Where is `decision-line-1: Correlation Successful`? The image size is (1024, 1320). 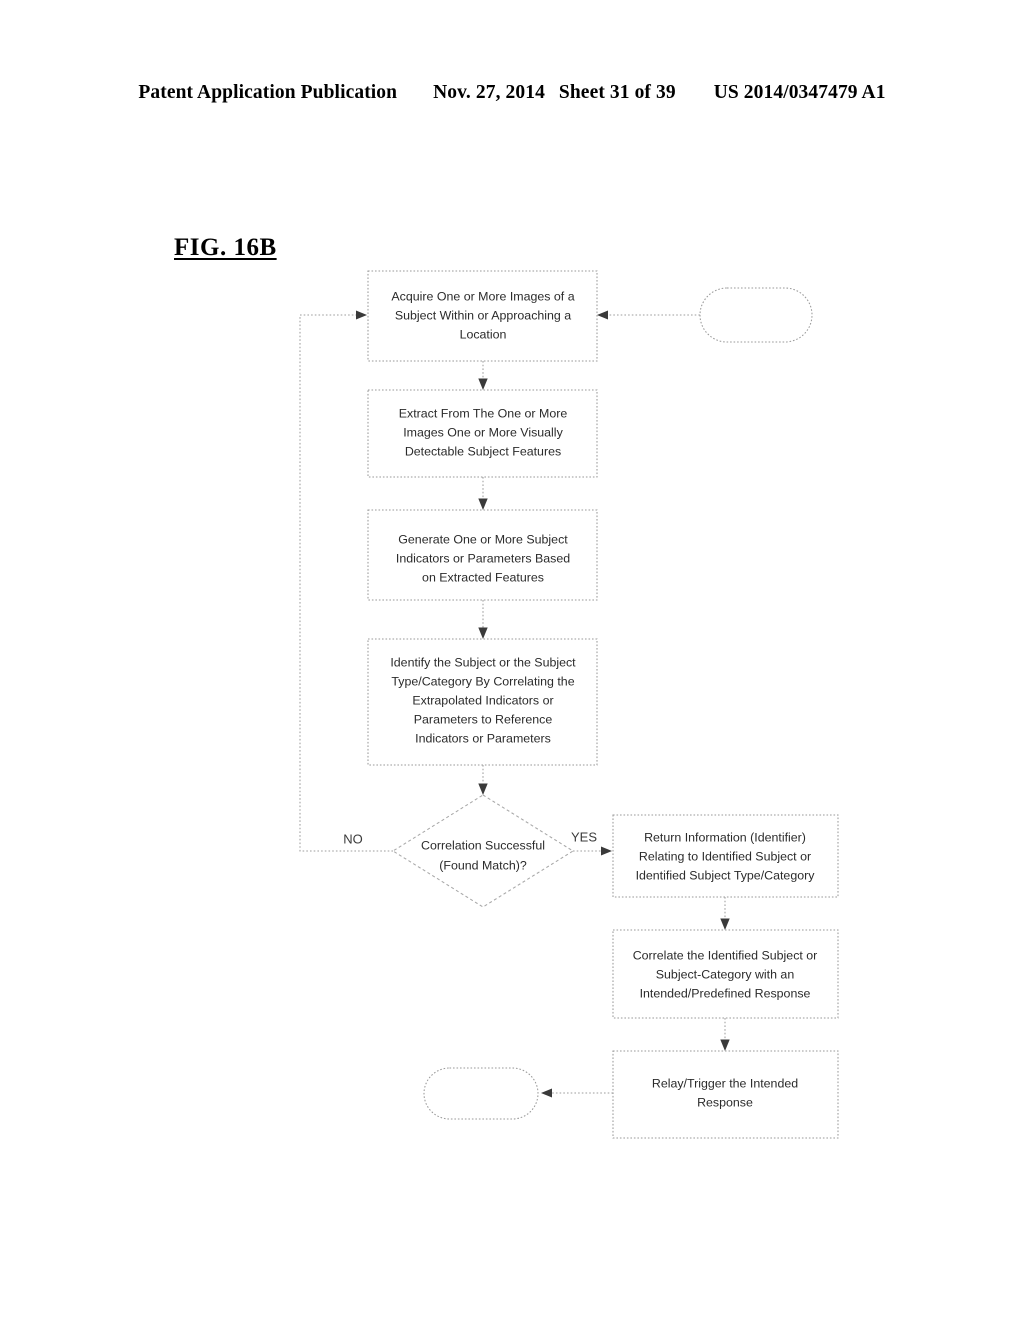 decision-line-1: Correlation Successful is located at coordinates (483, 845).